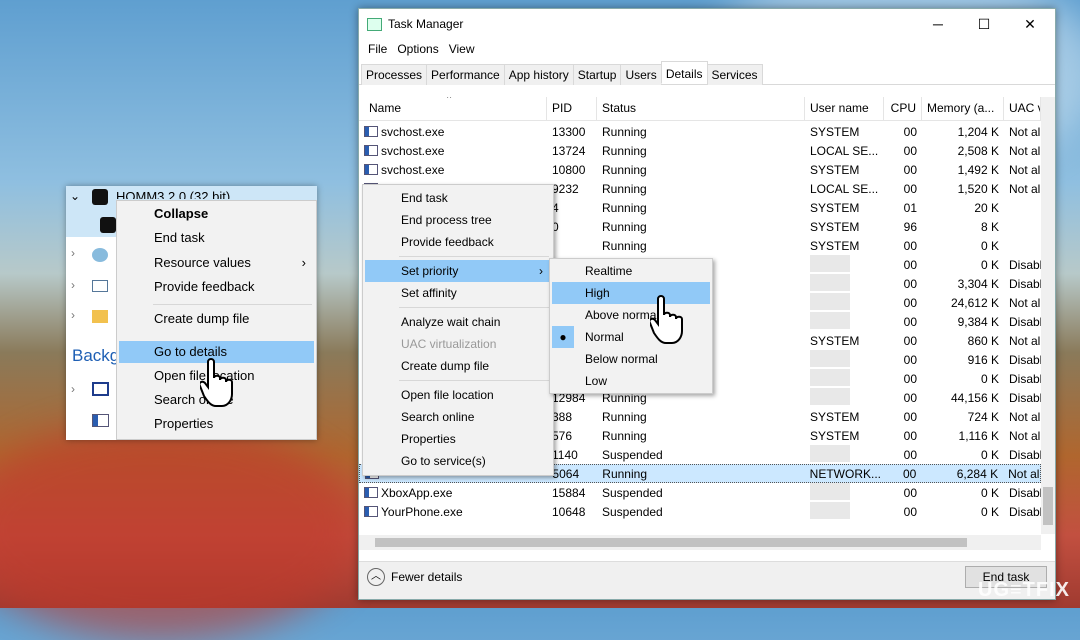  I want to click on tab-startup: Startup, so click(597, 74).